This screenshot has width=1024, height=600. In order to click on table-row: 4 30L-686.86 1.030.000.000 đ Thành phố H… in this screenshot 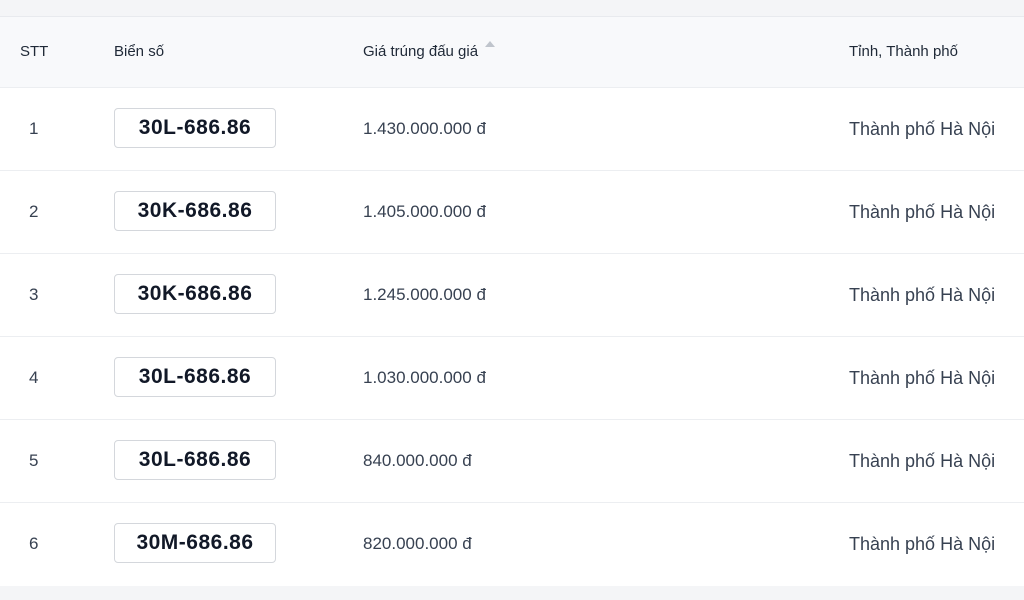, I will do `click(512, 378)`.